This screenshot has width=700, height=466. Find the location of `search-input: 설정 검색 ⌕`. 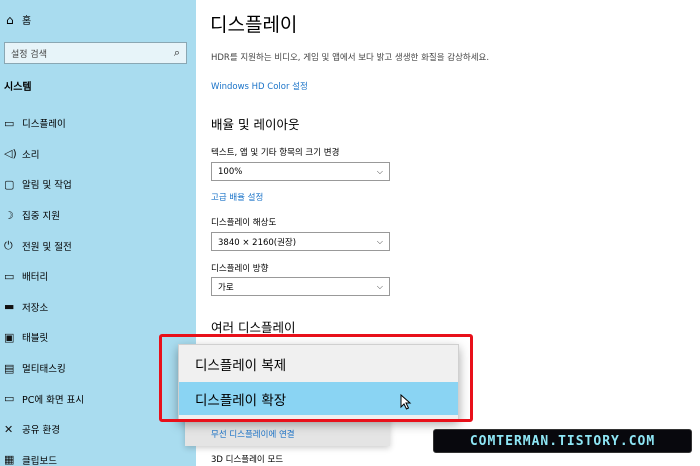

search-input: 설정 검색 ⌕ is located at coordinates (95, 53).